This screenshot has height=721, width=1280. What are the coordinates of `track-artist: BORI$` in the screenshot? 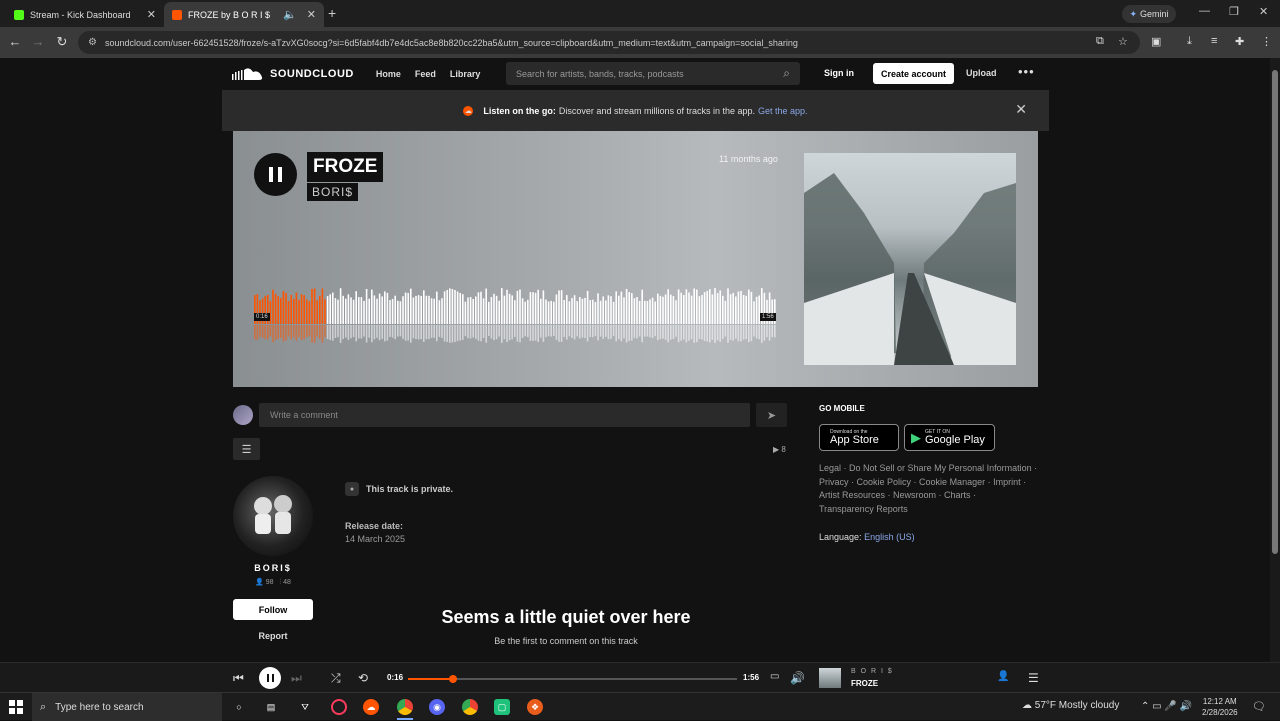 It's located at (333, 192).